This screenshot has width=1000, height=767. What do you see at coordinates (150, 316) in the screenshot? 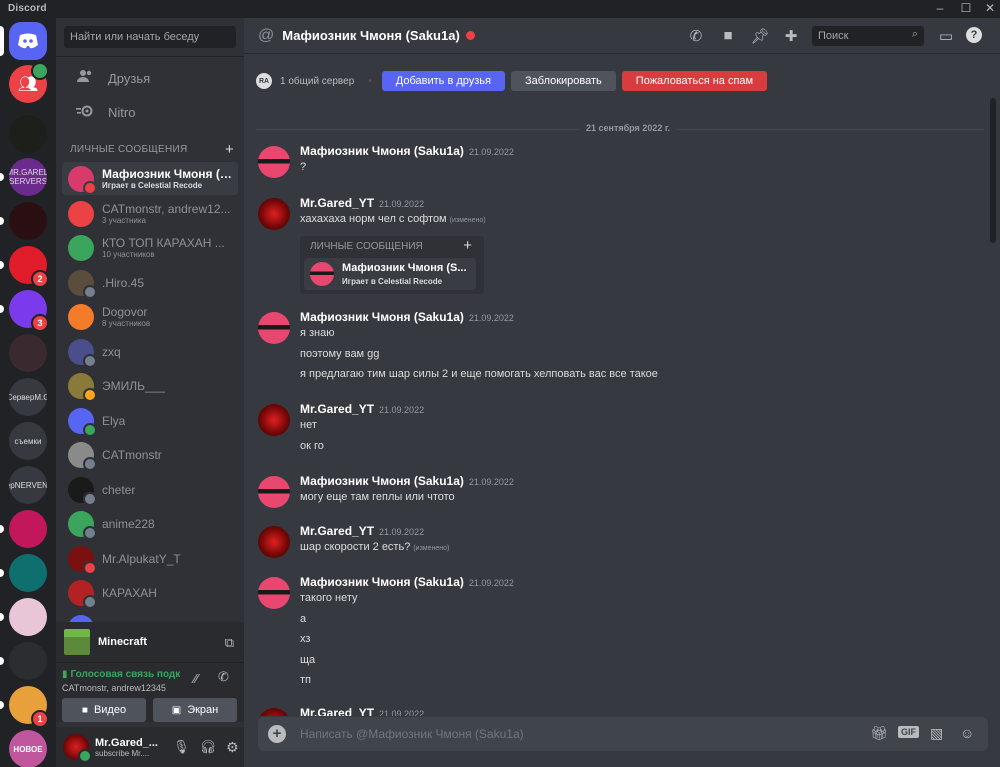
I see `dm-item: Dogovor 8 участников` at bounding box center [150, 316].